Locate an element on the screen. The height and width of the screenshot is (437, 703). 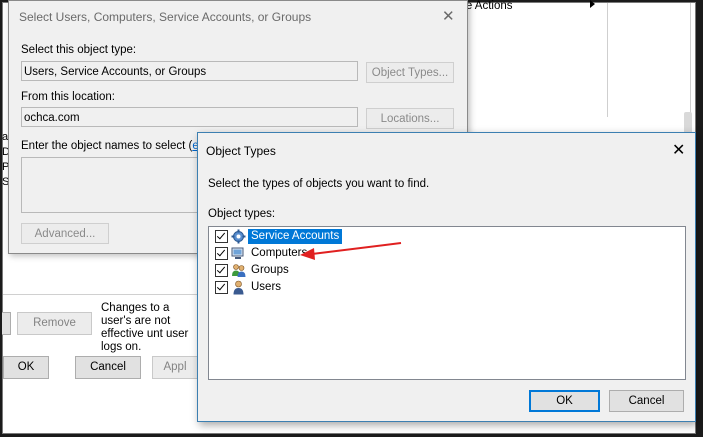
list-item: Service Accounts is located at coordinates (279, 236).